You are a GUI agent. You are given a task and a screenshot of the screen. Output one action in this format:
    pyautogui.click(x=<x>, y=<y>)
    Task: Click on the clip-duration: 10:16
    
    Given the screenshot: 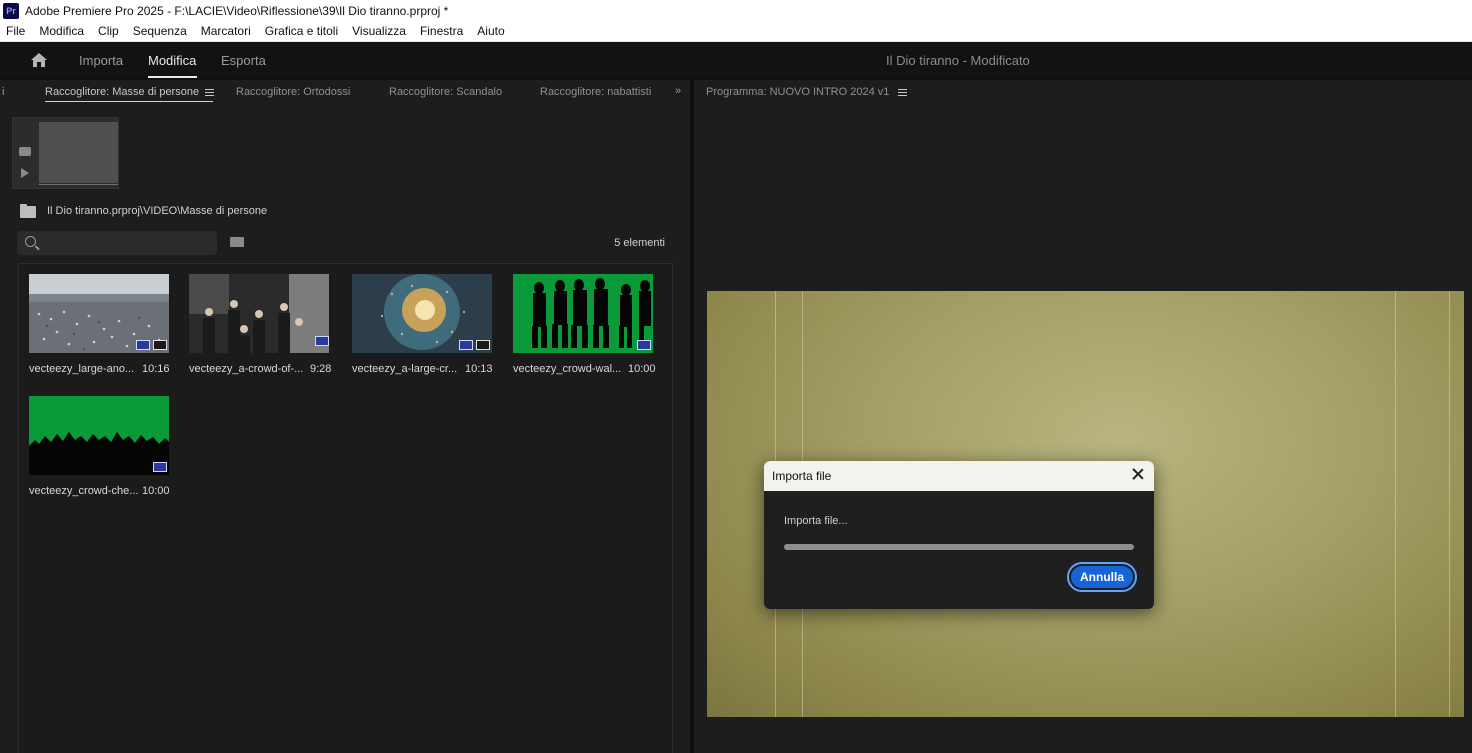 What is the action you would take?
    pyautogui.click(x=156, y=369)
    